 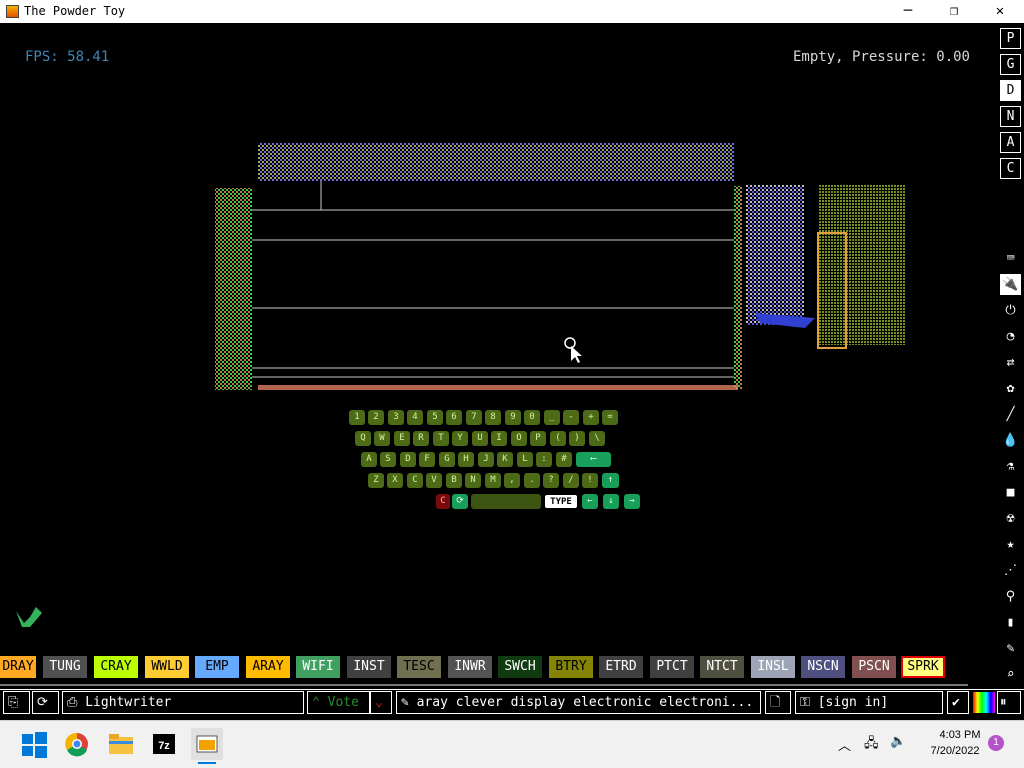 What do you see at coordinates (844, 744) in the screenshot?
I see `show-hidden-icons-icon: ︿` at bounding box center [844, 744].